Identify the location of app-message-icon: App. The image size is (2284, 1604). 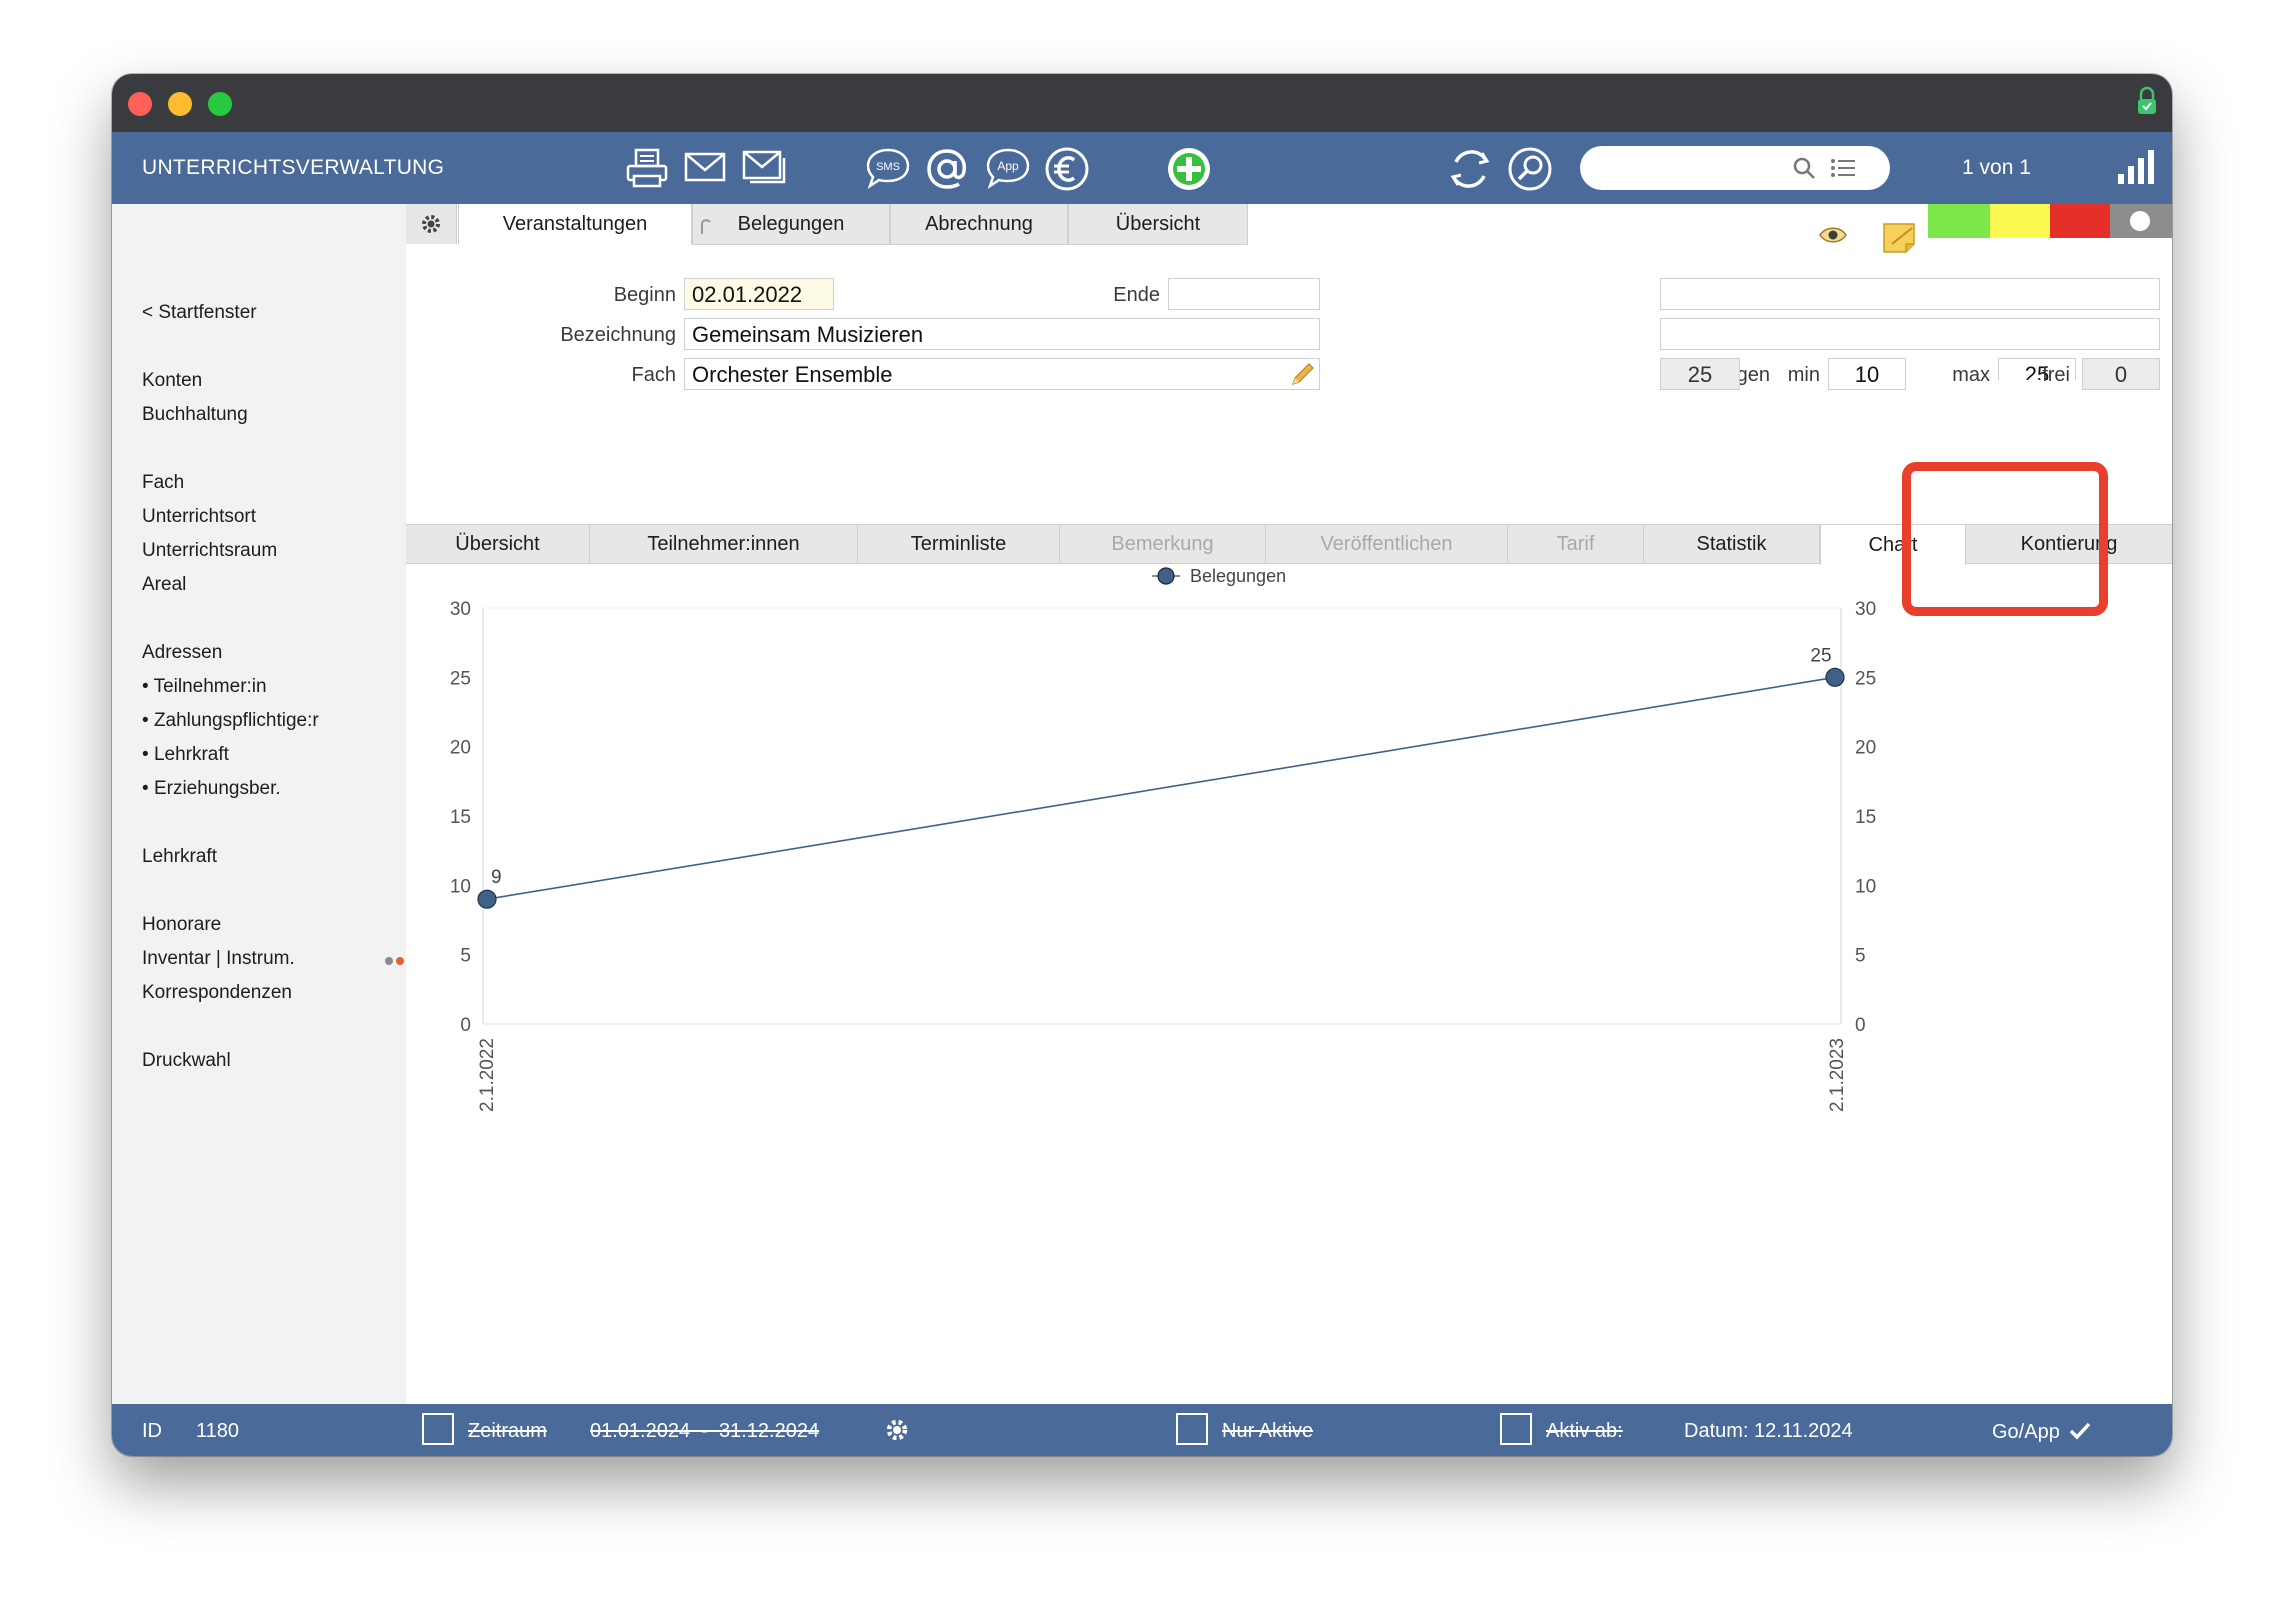
(1008, 168).